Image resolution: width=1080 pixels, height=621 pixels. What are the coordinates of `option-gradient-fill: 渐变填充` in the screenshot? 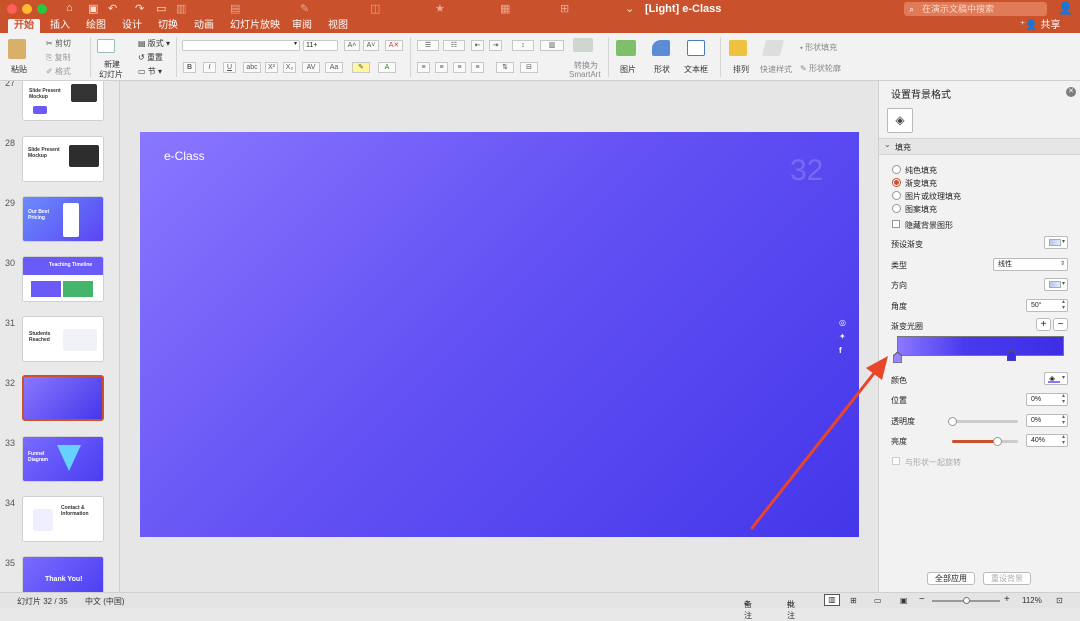 It's located at (921, 183).